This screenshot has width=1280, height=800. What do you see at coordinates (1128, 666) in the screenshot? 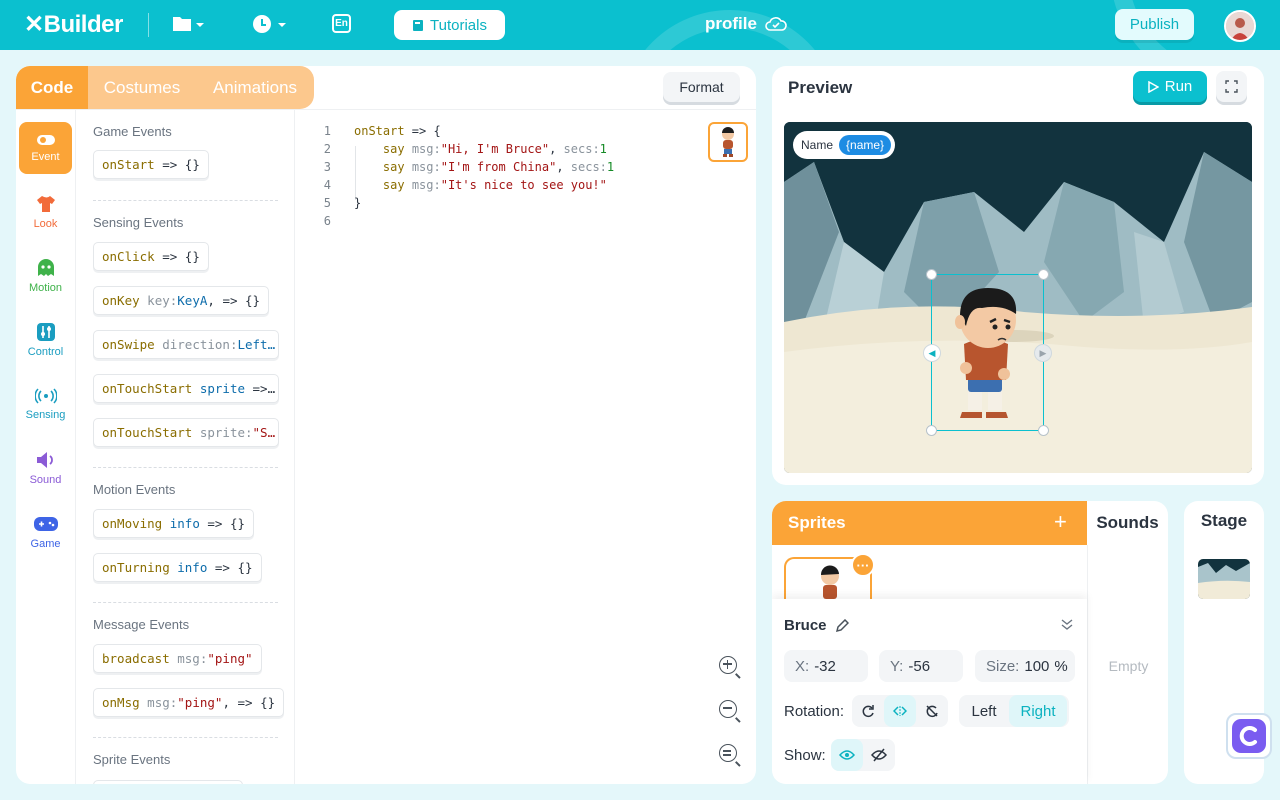
I see `sounds-empty-text: Empty` at bounding box center [1128, 666].